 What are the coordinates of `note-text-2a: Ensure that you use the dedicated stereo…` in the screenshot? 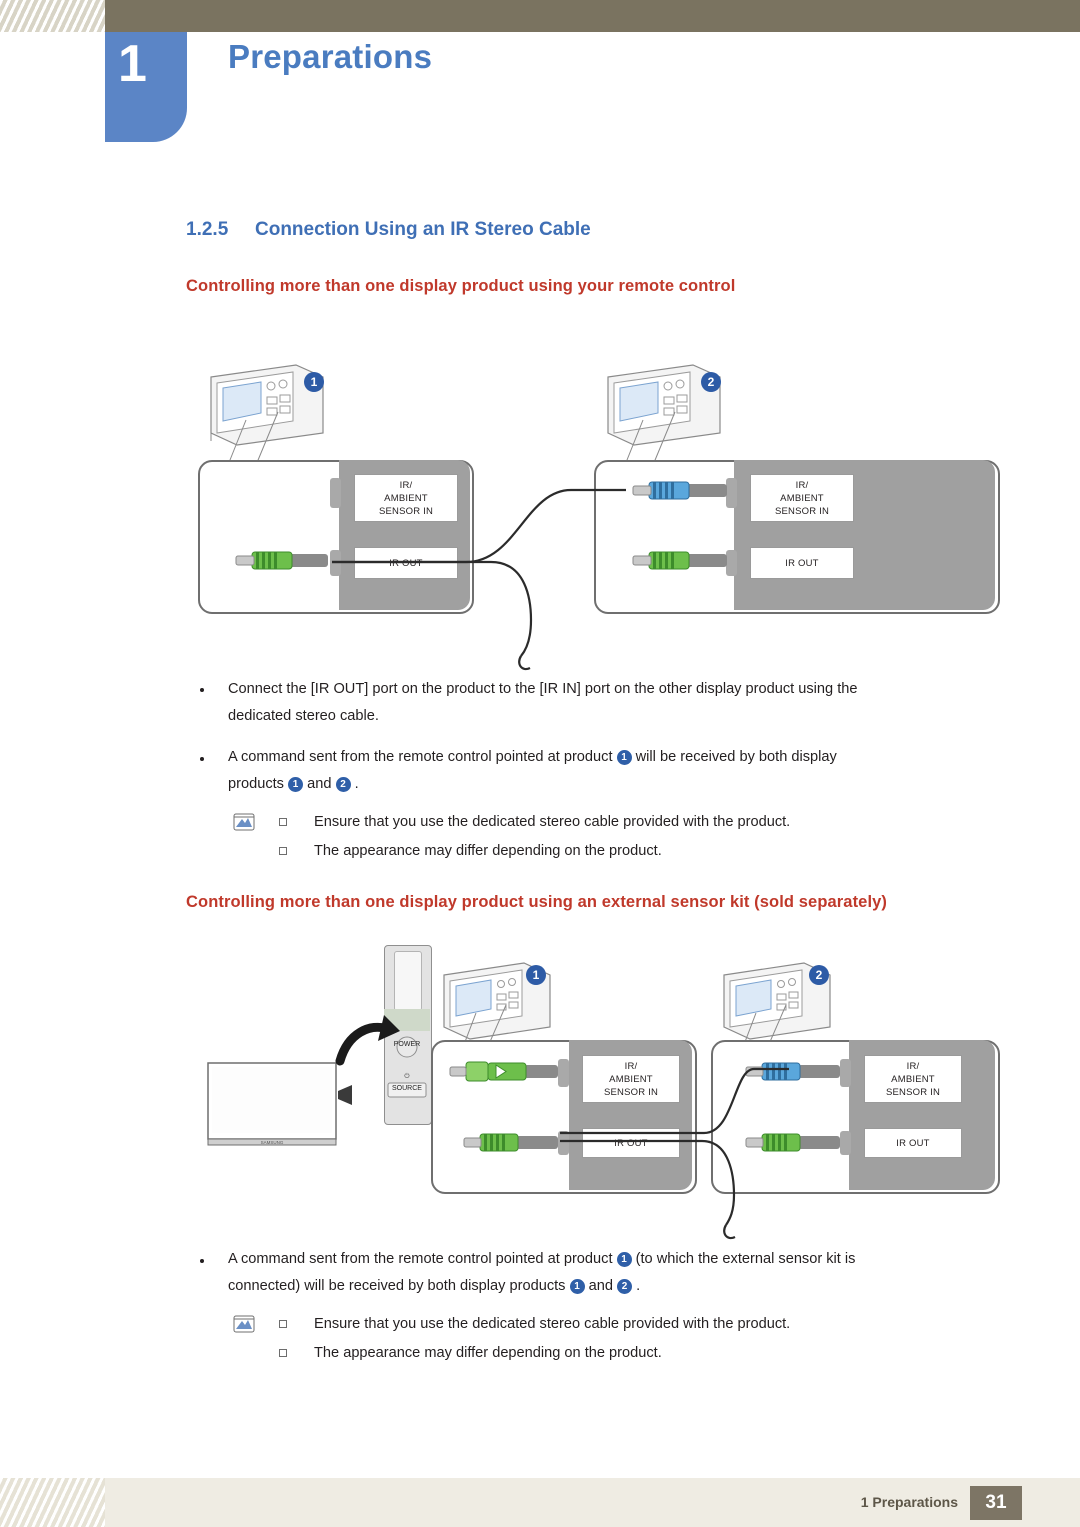 It's located at (552, 1324).